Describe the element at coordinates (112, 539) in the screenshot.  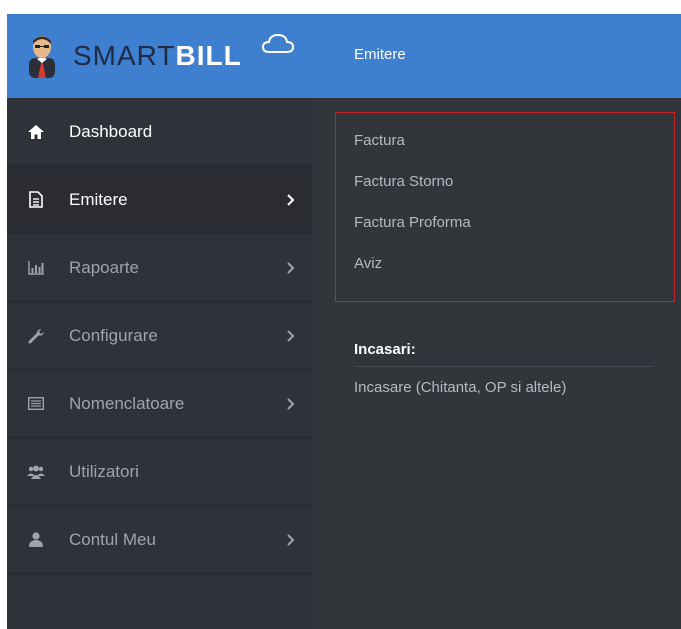
I see `sidebar-item-label: Contul Meu` at that location.